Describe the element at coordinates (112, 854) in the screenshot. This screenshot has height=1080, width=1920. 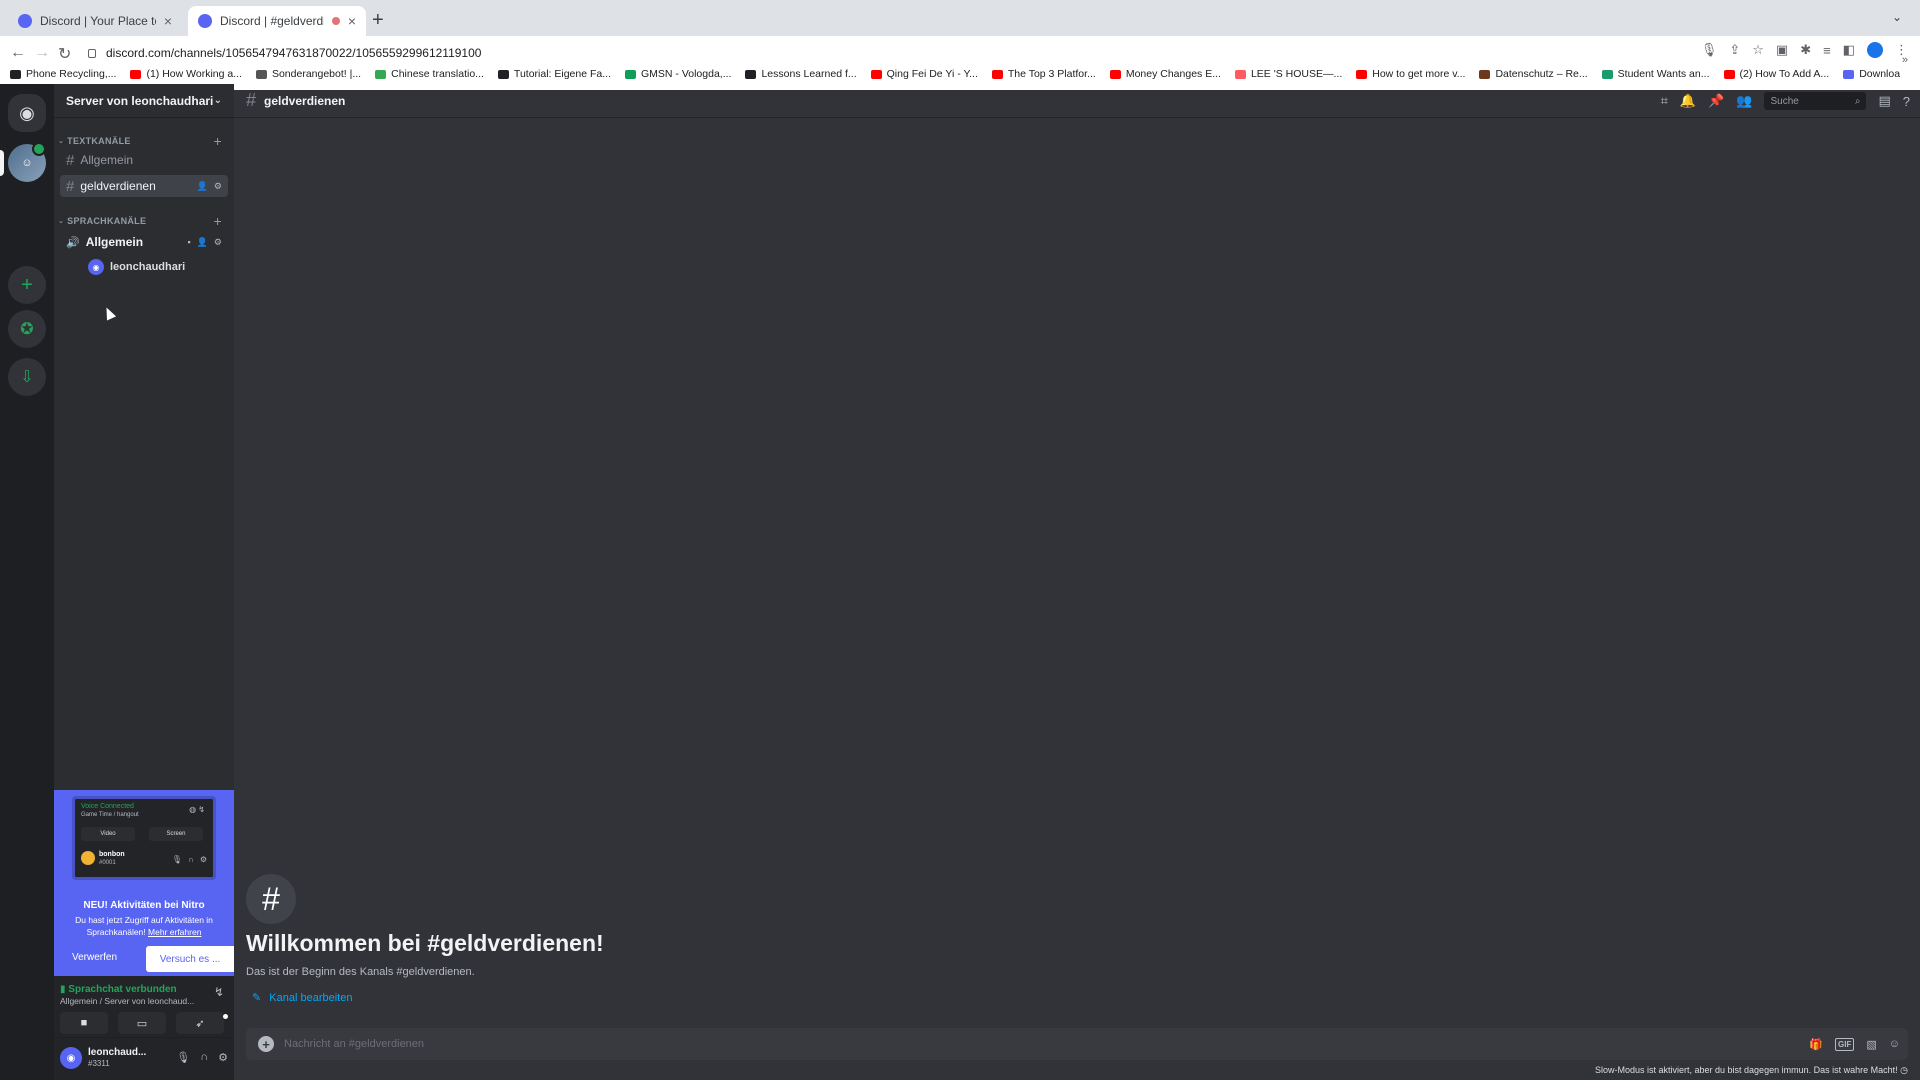
I see `mock-user-name: bonbon` at that location.